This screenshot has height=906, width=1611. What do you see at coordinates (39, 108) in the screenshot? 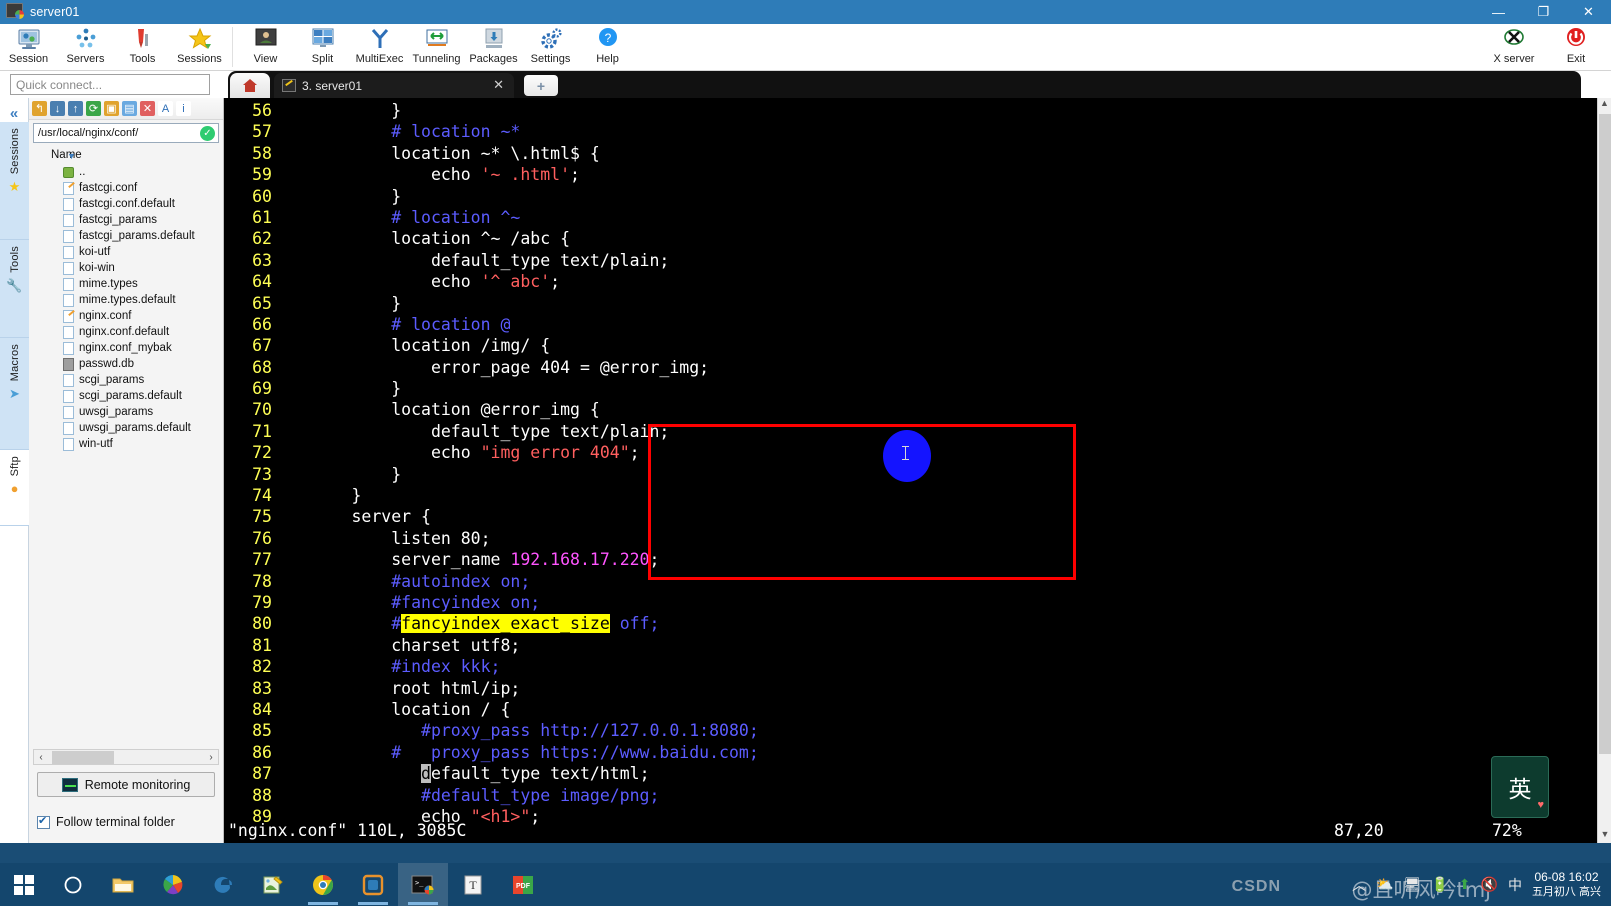
I see `upload-parent-icon: ↰` at bounding box center [39, 108].